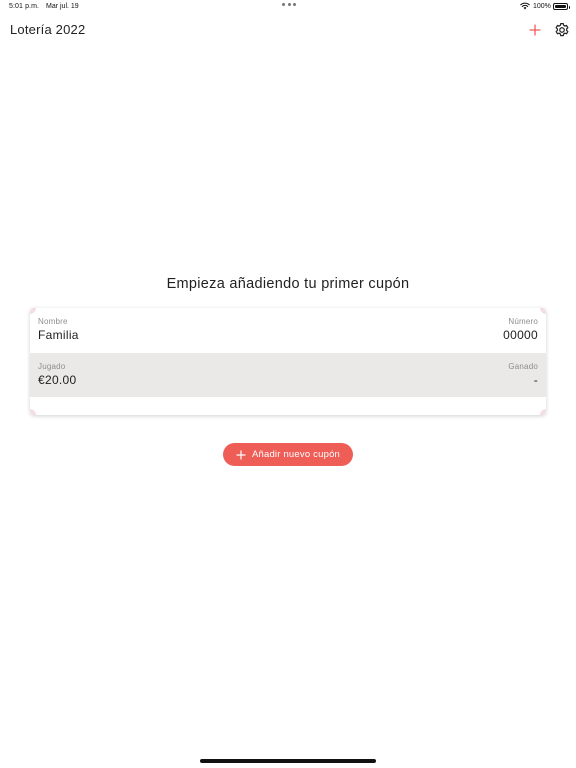 The height and width of the screenshot is (768, 576). What do you see at coordinates (561, 6) in the screenshot?
I see `battery-icon` at bounding box center [561, 6].